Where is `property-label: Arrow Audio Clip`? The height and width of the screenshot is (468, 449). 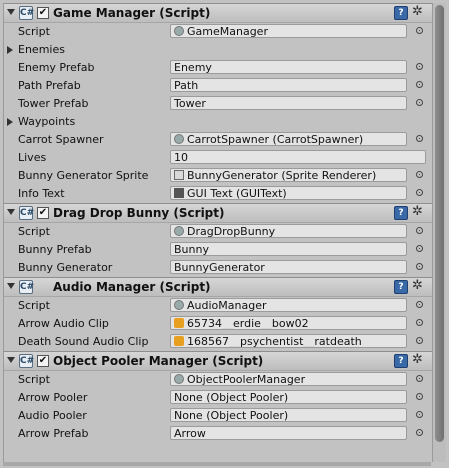
property-label: Arrow Audio Clip is located at coordinates (63, 323).